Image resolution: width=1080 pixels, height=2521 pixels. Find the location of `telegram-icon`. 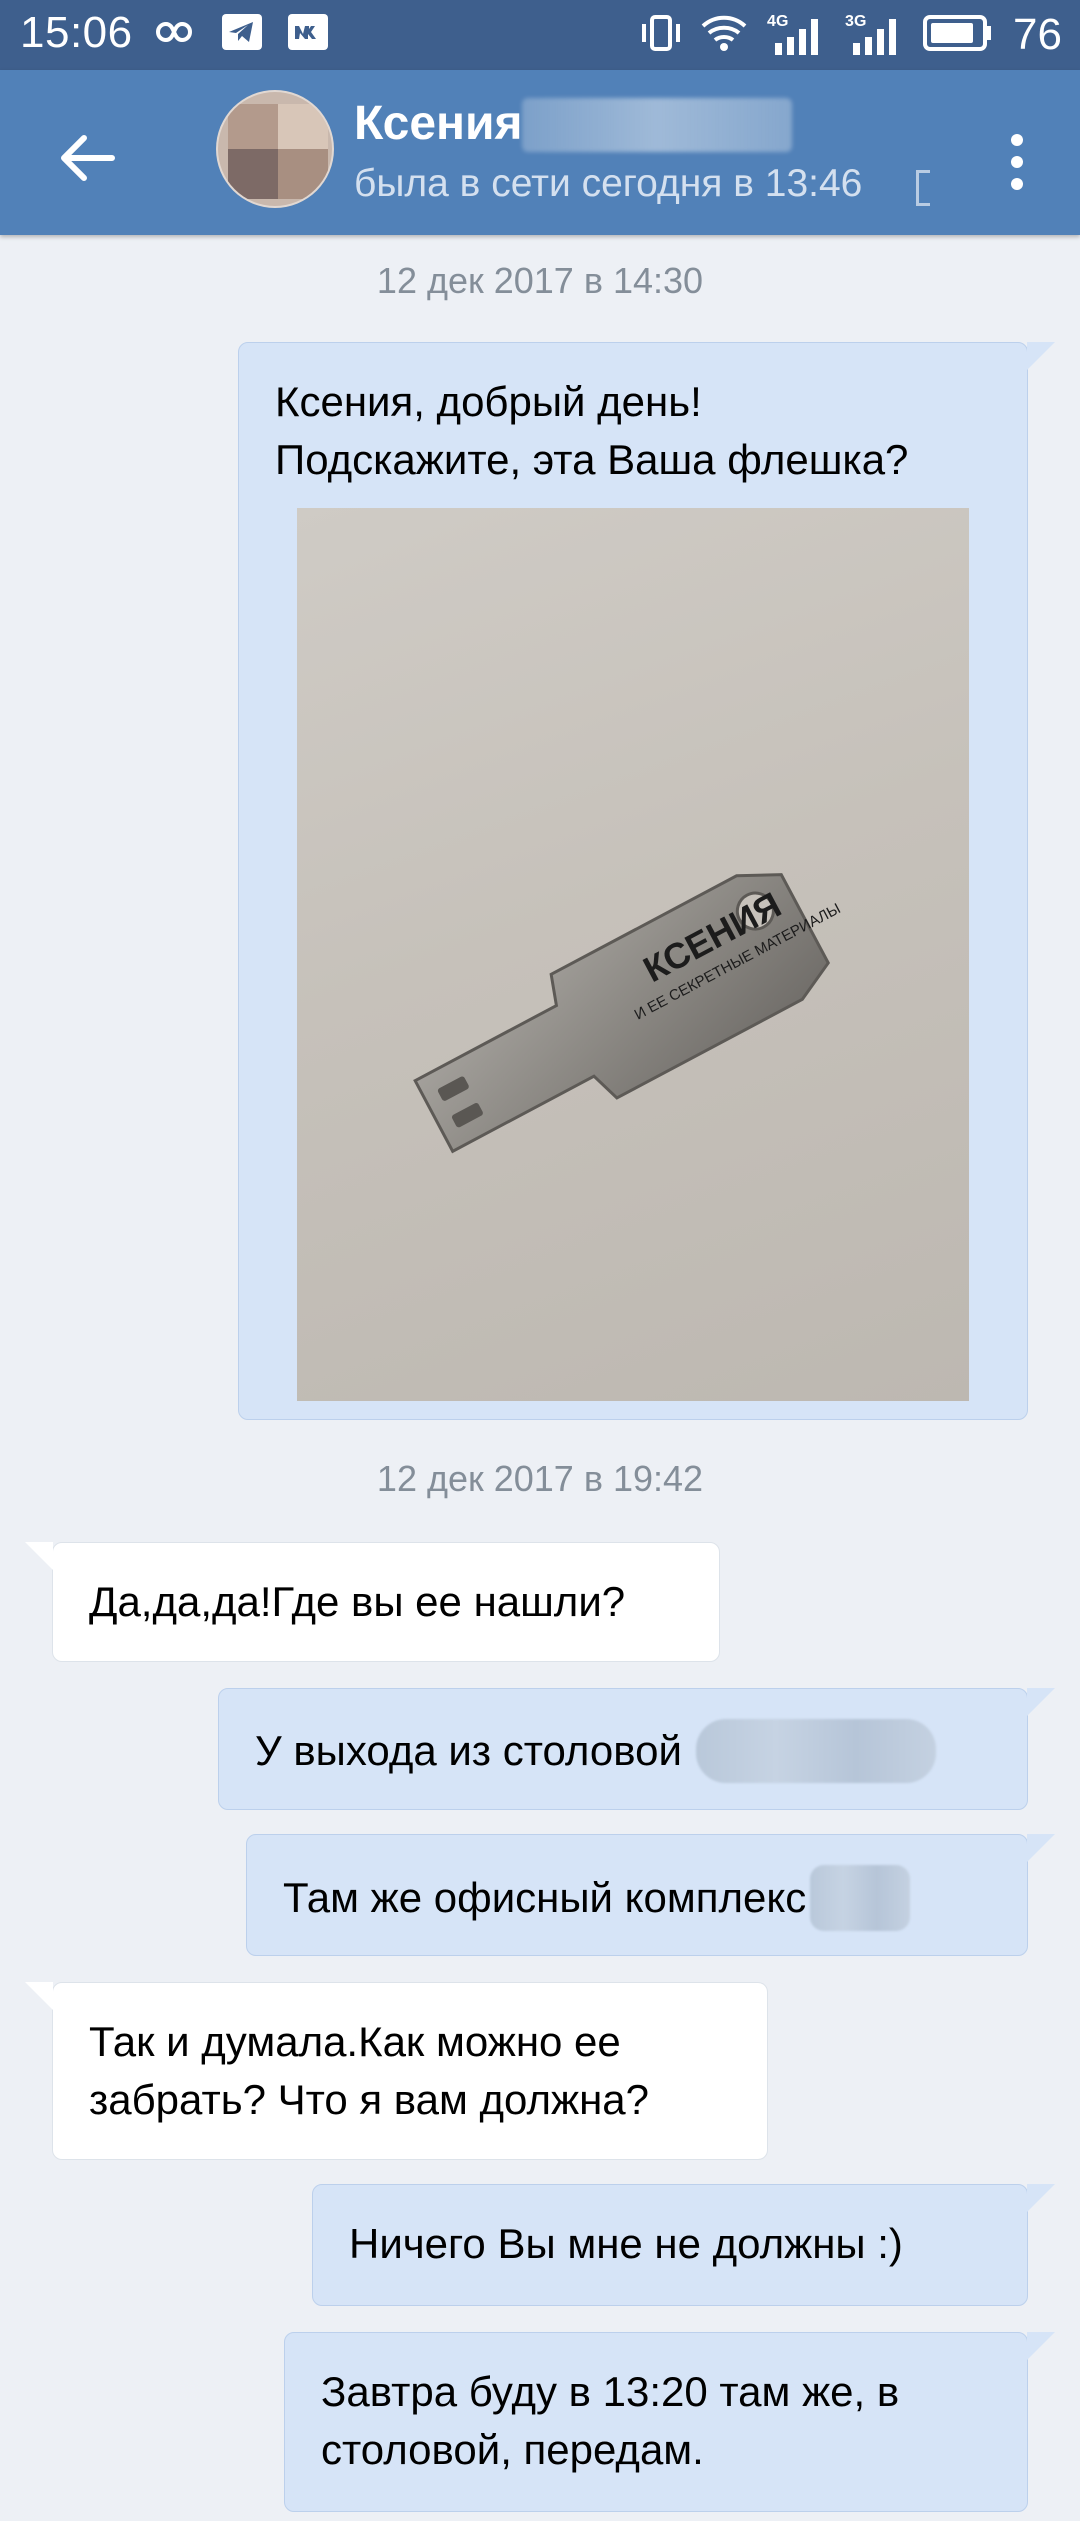

telegram-icon is located at coordinates (242, 34).